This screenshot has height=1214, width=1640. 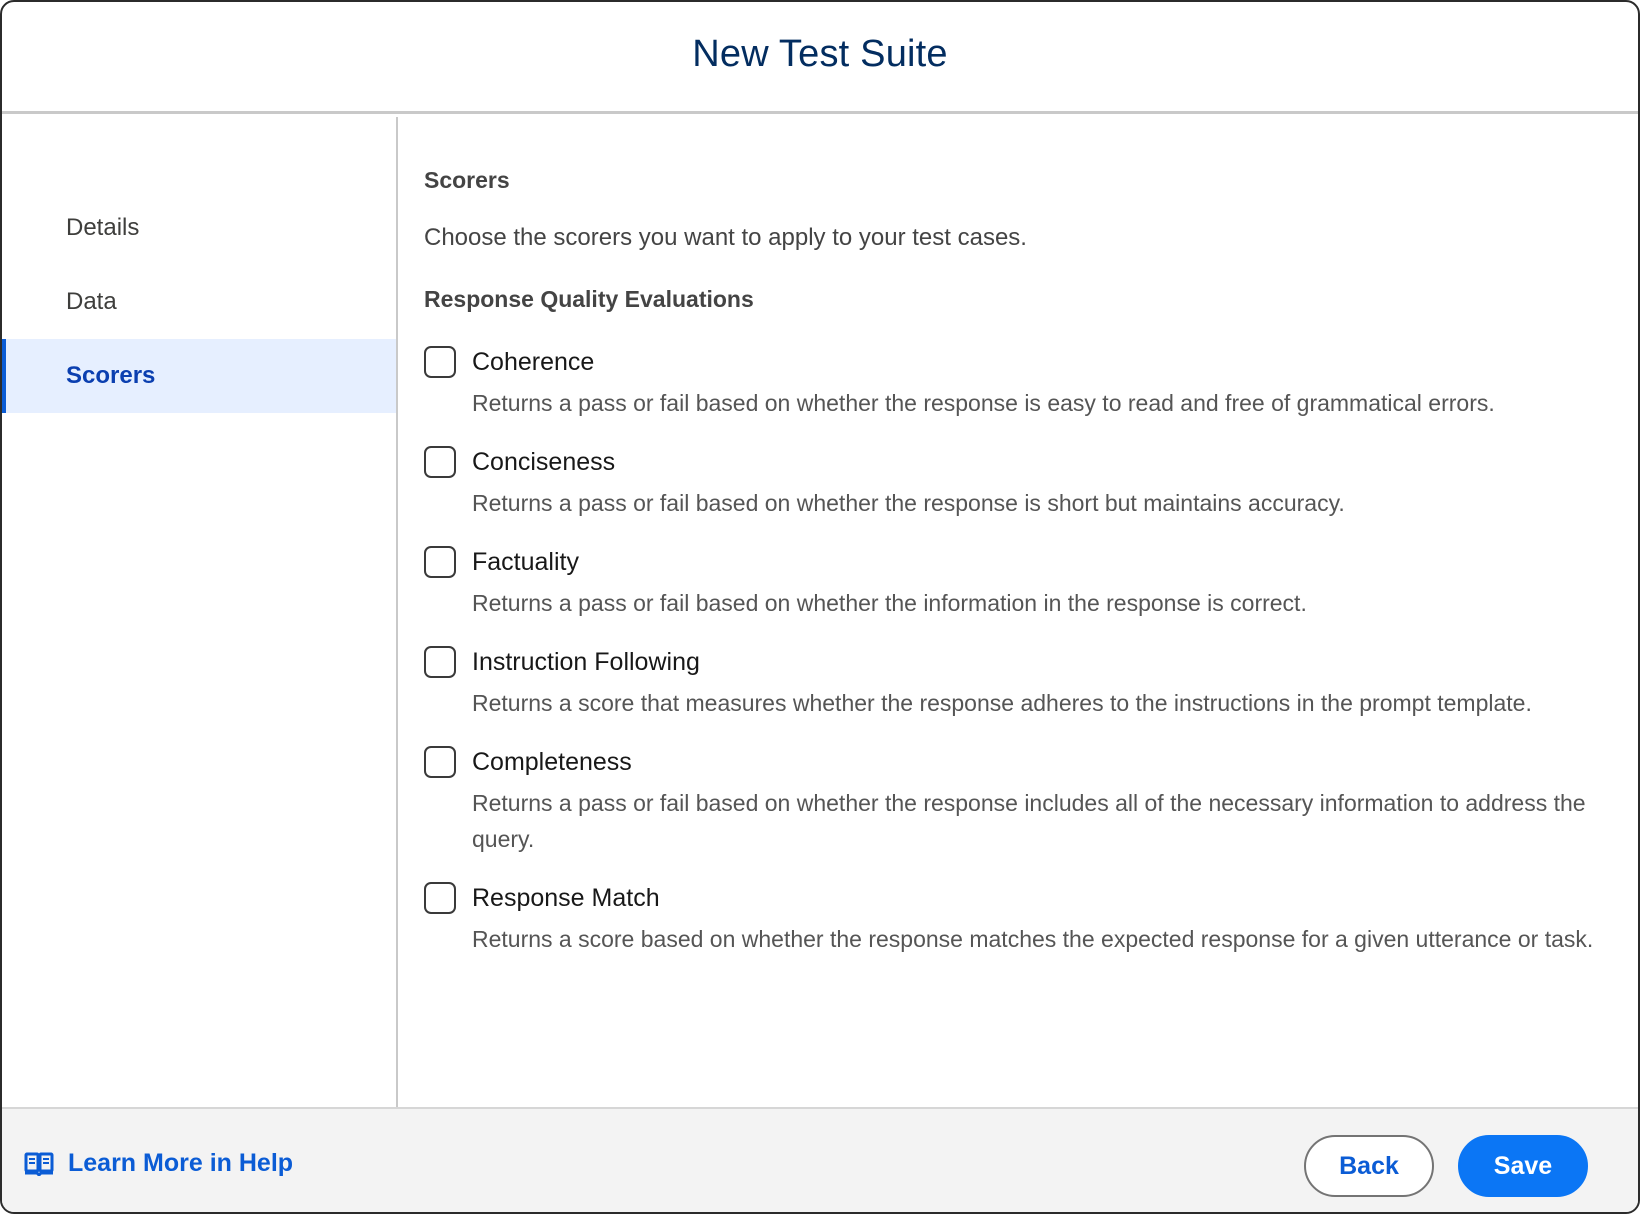 I want to click on scorer-name: Coherence, so click(x=533, y=362).